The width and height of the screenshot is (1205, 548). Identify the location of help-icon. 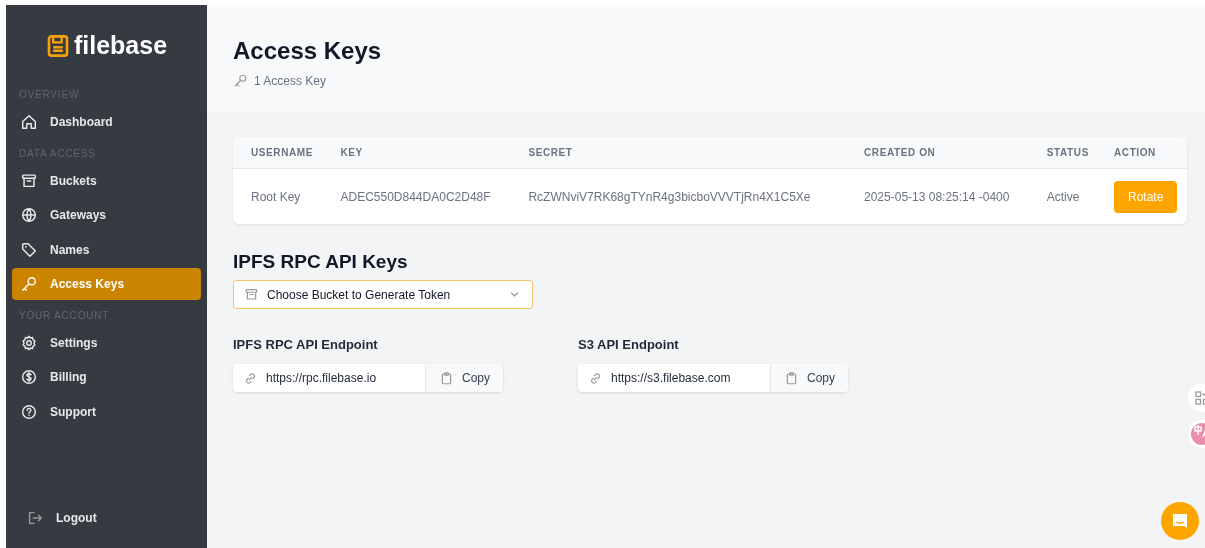
(29, 411).